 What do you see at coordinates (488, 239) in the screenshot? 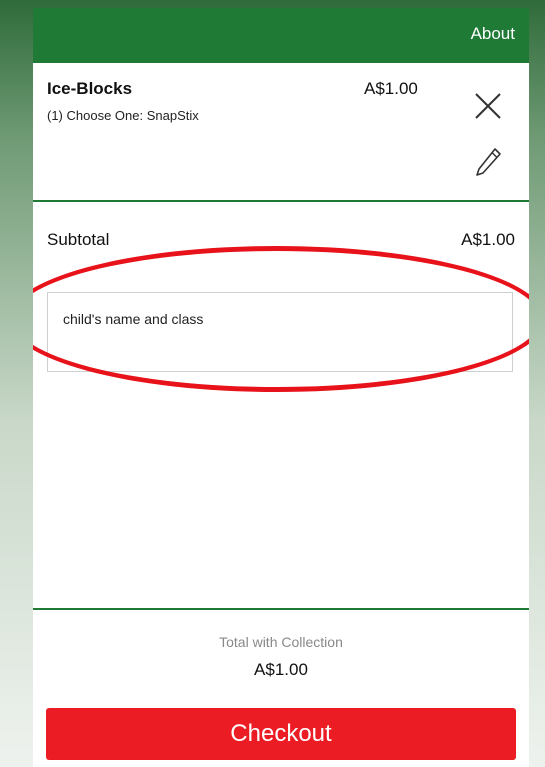
I see `subtotal-value: A$1.00` at bounding box center [488, 239].